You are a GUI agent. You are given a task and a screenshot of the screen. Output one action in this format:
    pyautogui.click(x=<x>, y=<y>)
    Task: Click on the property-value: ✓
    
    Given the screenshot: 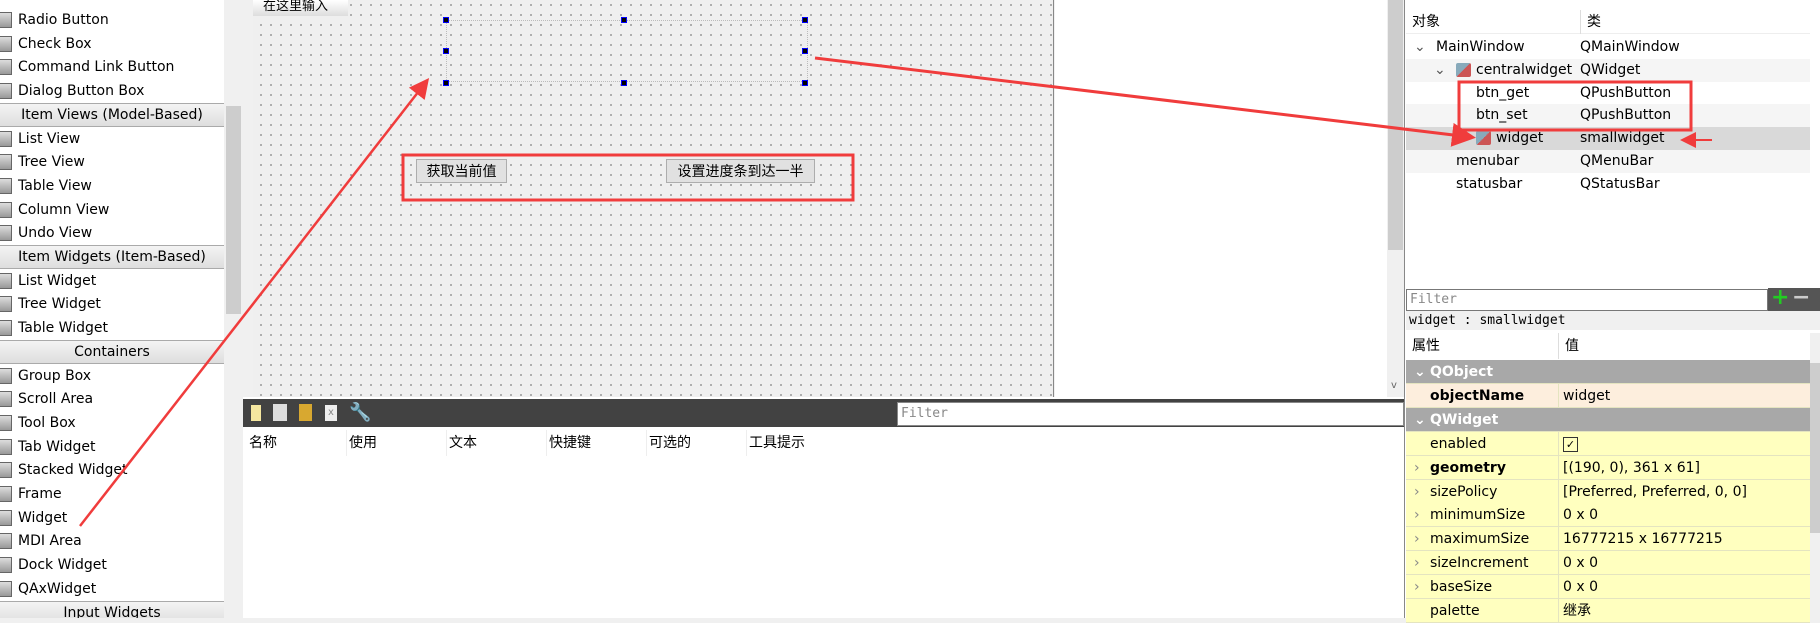 What is the action you would take?
    pyautogui.click(x=1568, y=443)
    